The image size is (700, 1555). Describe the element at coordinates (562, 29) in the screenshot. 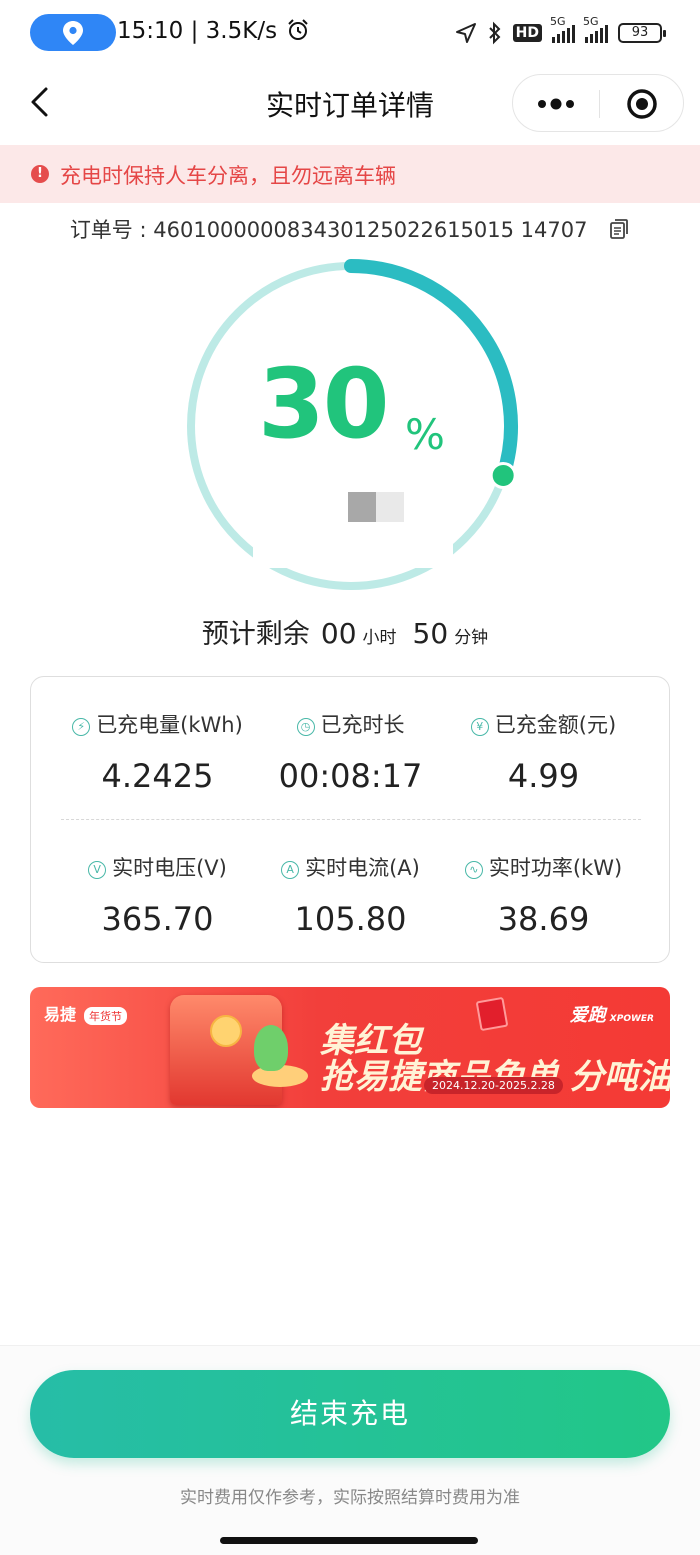

I see `signal-icon: 5G` at that location.